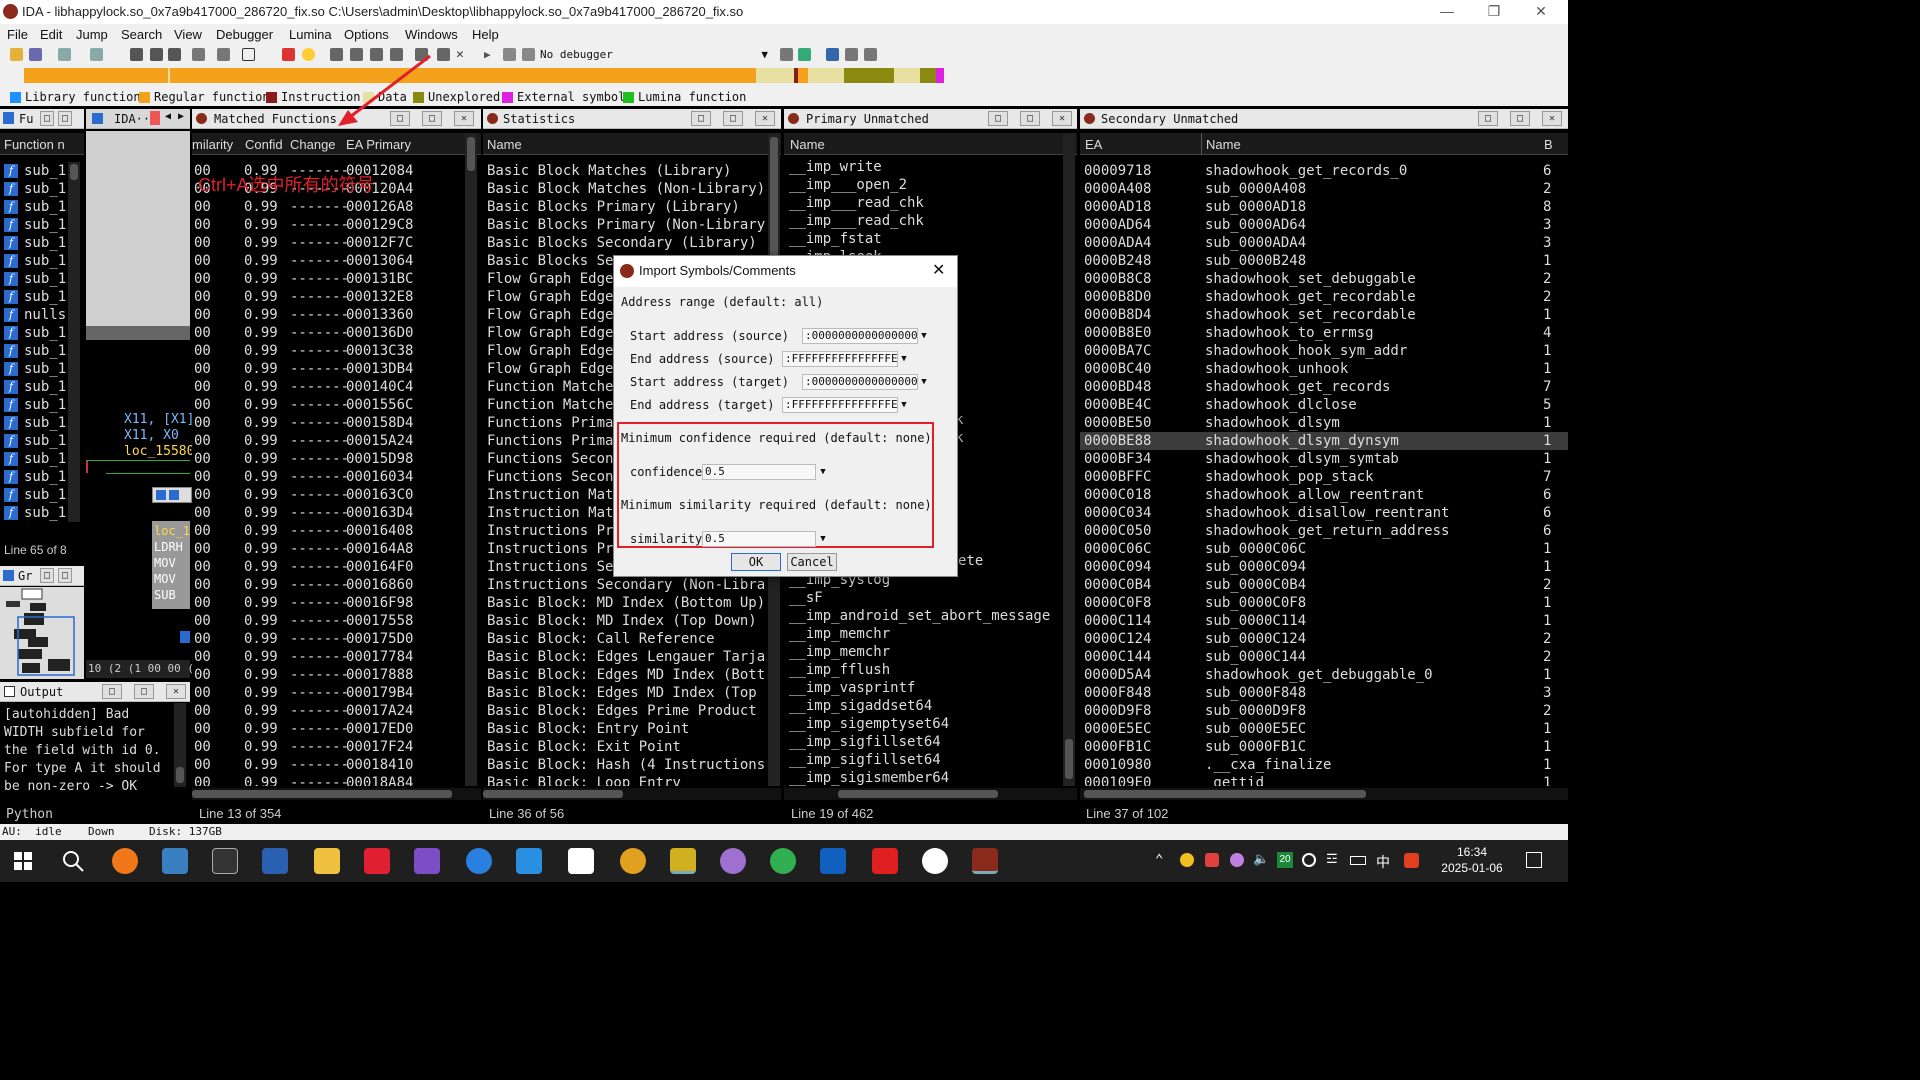  Describe the element at coordinates (244, 34) in the screenshot. I see `menu-debugger: Debugger` at that location.